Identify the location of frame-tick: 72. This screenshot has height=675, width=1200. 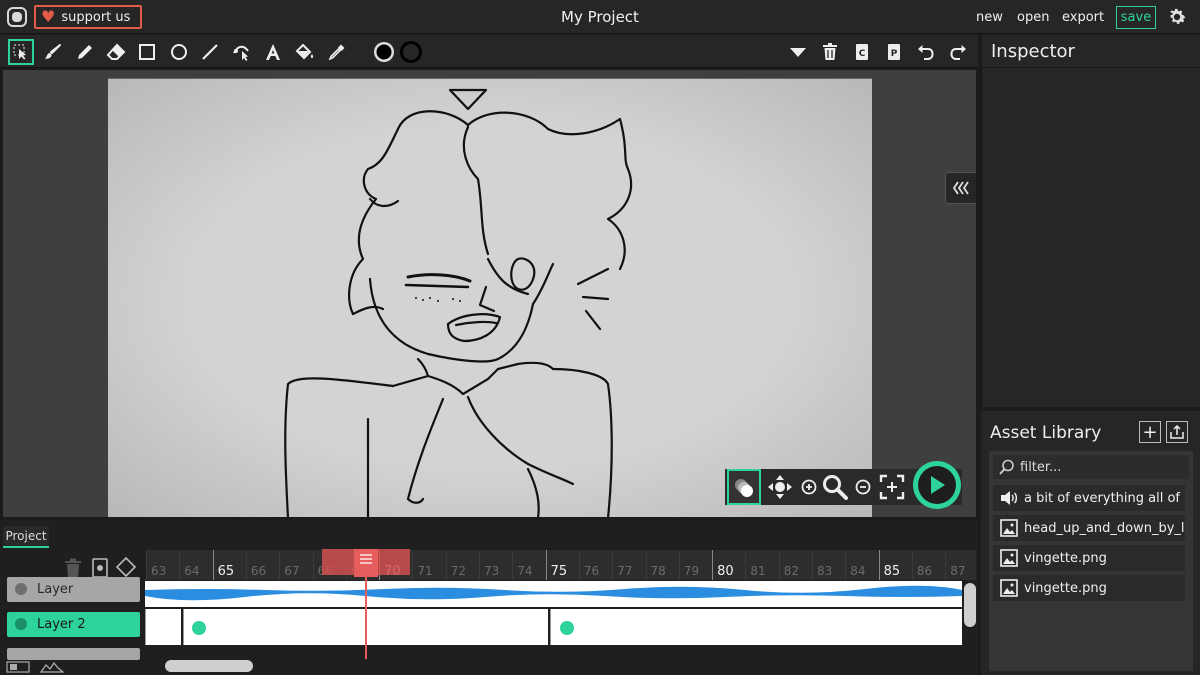
(462, 565).